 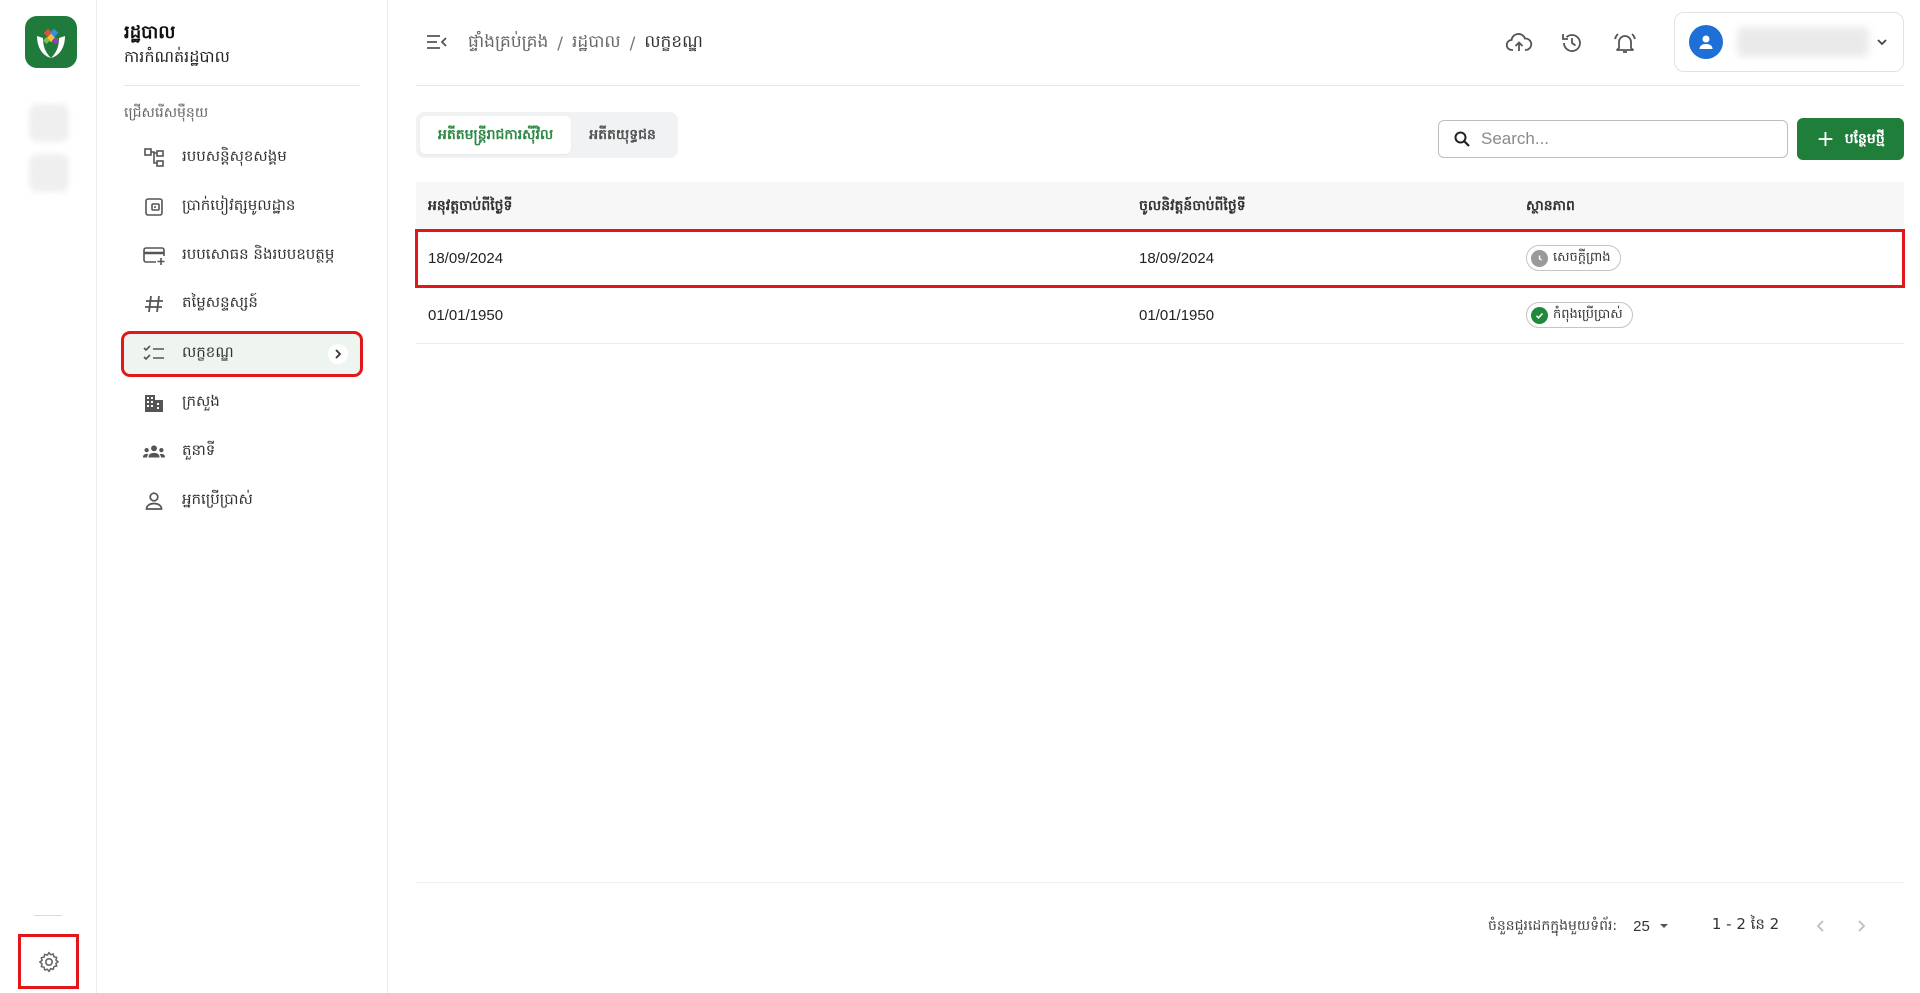 I want to click on status-badge: សេចក្តីព្រាង, so click(x=1573, y=258).